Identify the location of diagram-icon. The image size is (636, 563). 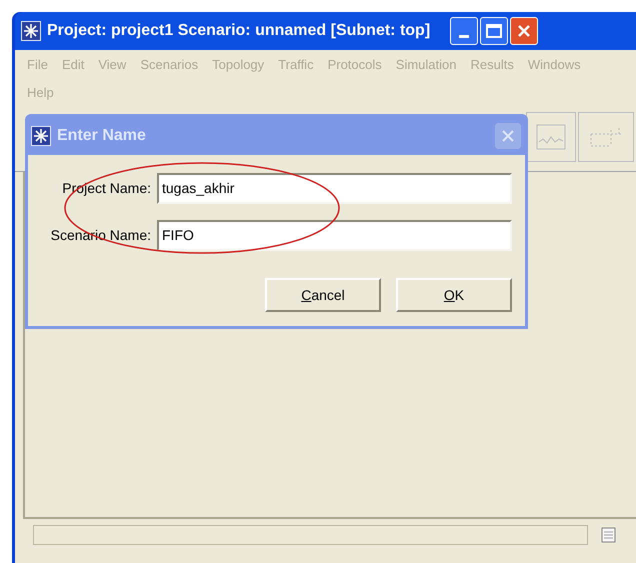
(606, 137).